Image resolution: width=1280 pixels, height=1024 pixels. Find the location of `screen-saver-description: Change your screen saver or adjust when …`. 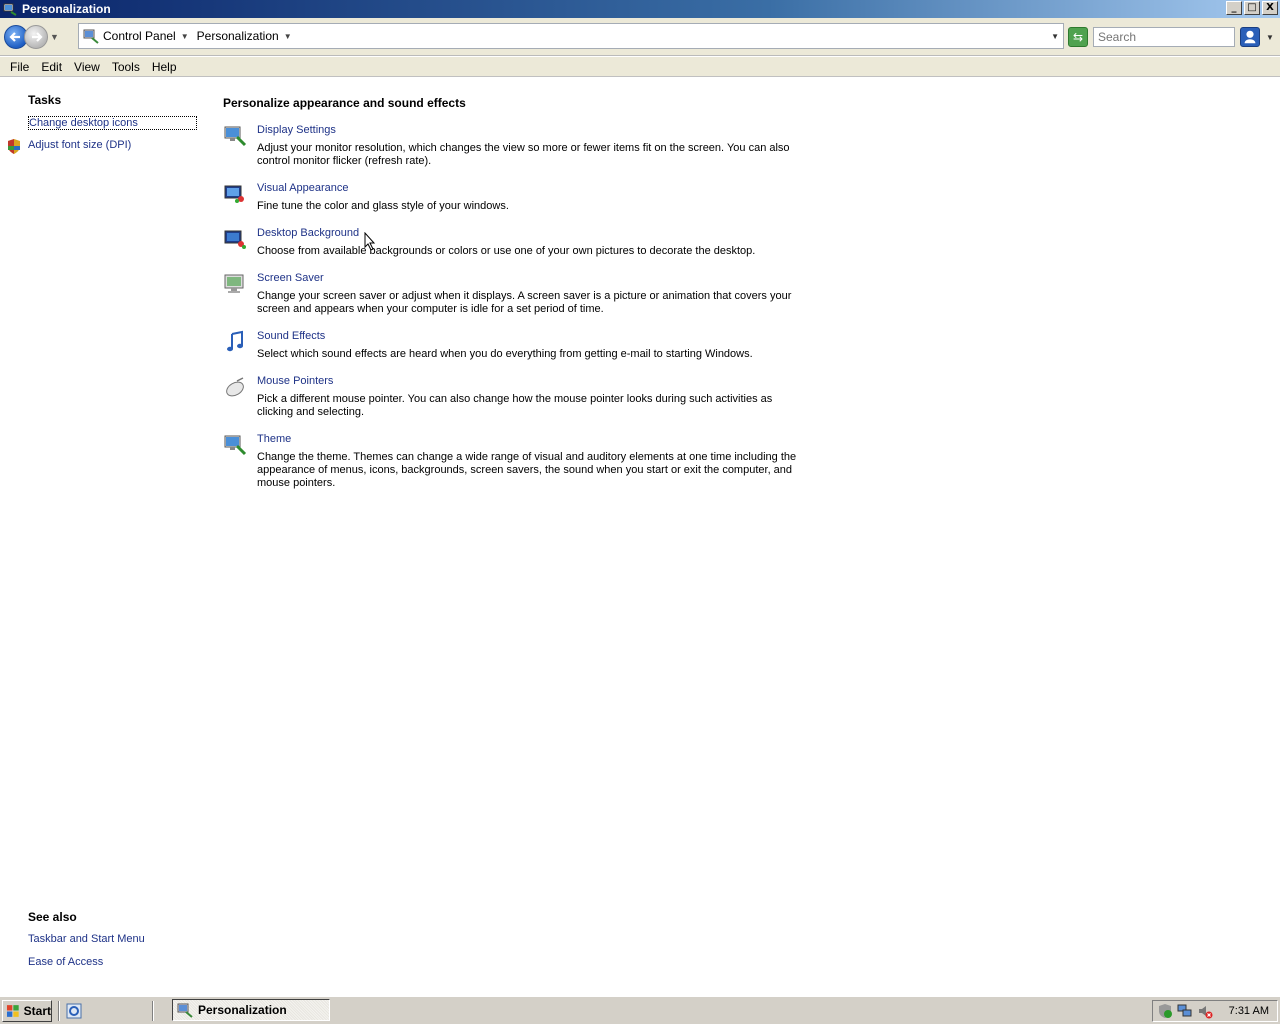

screen-saver-description: Change your screen saver or adjust when … is located at coordinates (524, 302).